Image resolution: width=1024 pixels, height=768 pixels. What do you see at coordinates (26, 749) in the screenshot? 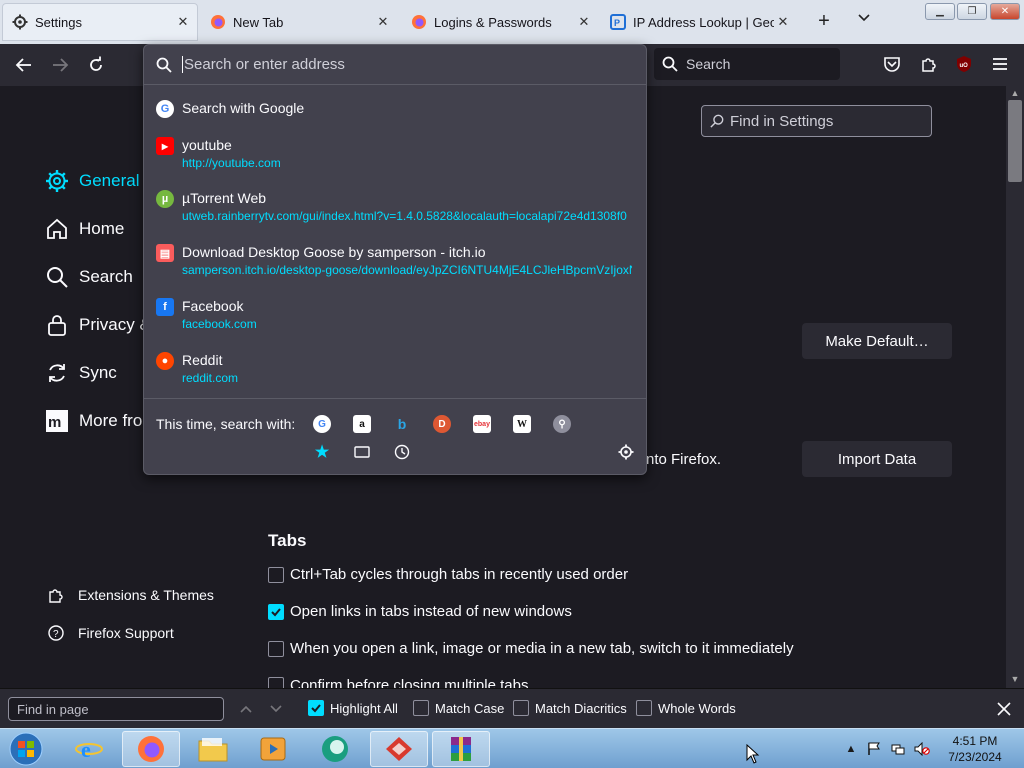
I see `start-button` at bounding box center [26, 749].